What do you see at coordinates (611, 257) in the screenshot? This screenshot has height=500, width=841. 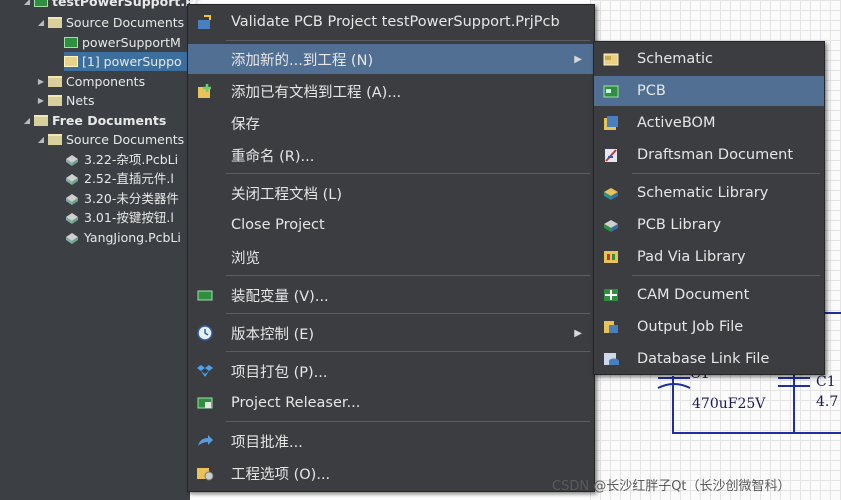 I see `padvia-icon` at bounding box center [611, 257].